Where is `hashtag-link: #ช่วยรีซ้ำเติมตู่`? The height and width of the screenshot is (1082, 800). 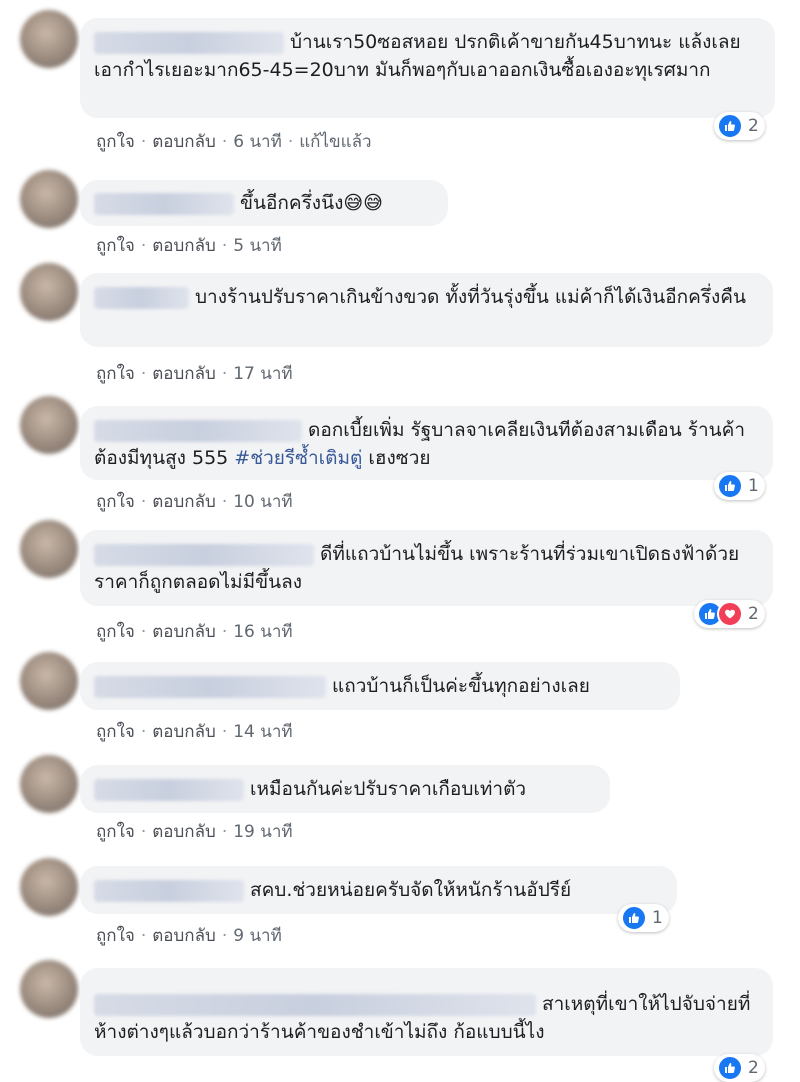 hashtag-link: #ช่วยรีซ้ำเติมตู่ is located at coordinates (298, 458).